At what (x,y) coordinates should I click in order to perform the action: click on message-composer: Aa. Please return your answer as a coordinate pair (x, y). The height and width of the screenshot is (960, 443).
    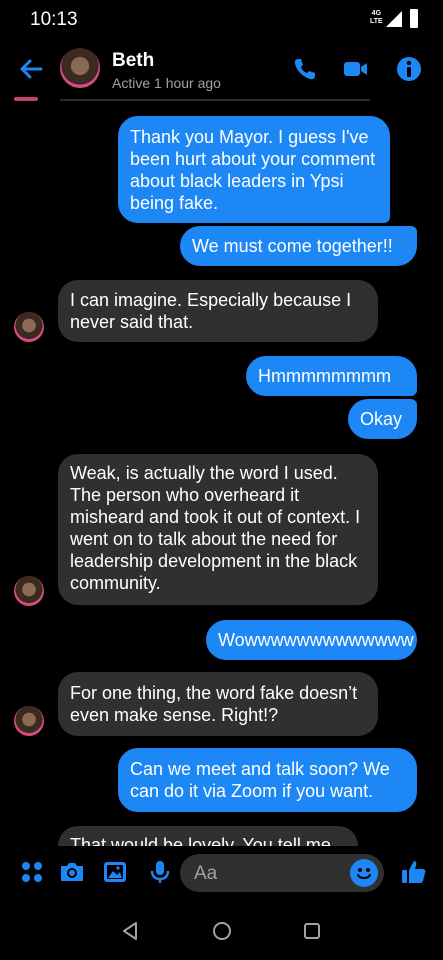
    Looking at the image, I should click on (221, 873).